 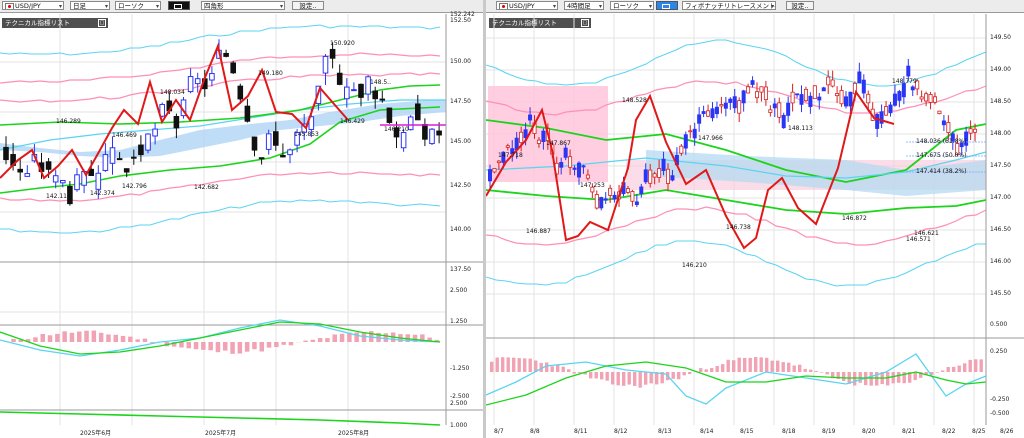 I want to click on price-annotation: 148.528, so click(x=634, y=100).